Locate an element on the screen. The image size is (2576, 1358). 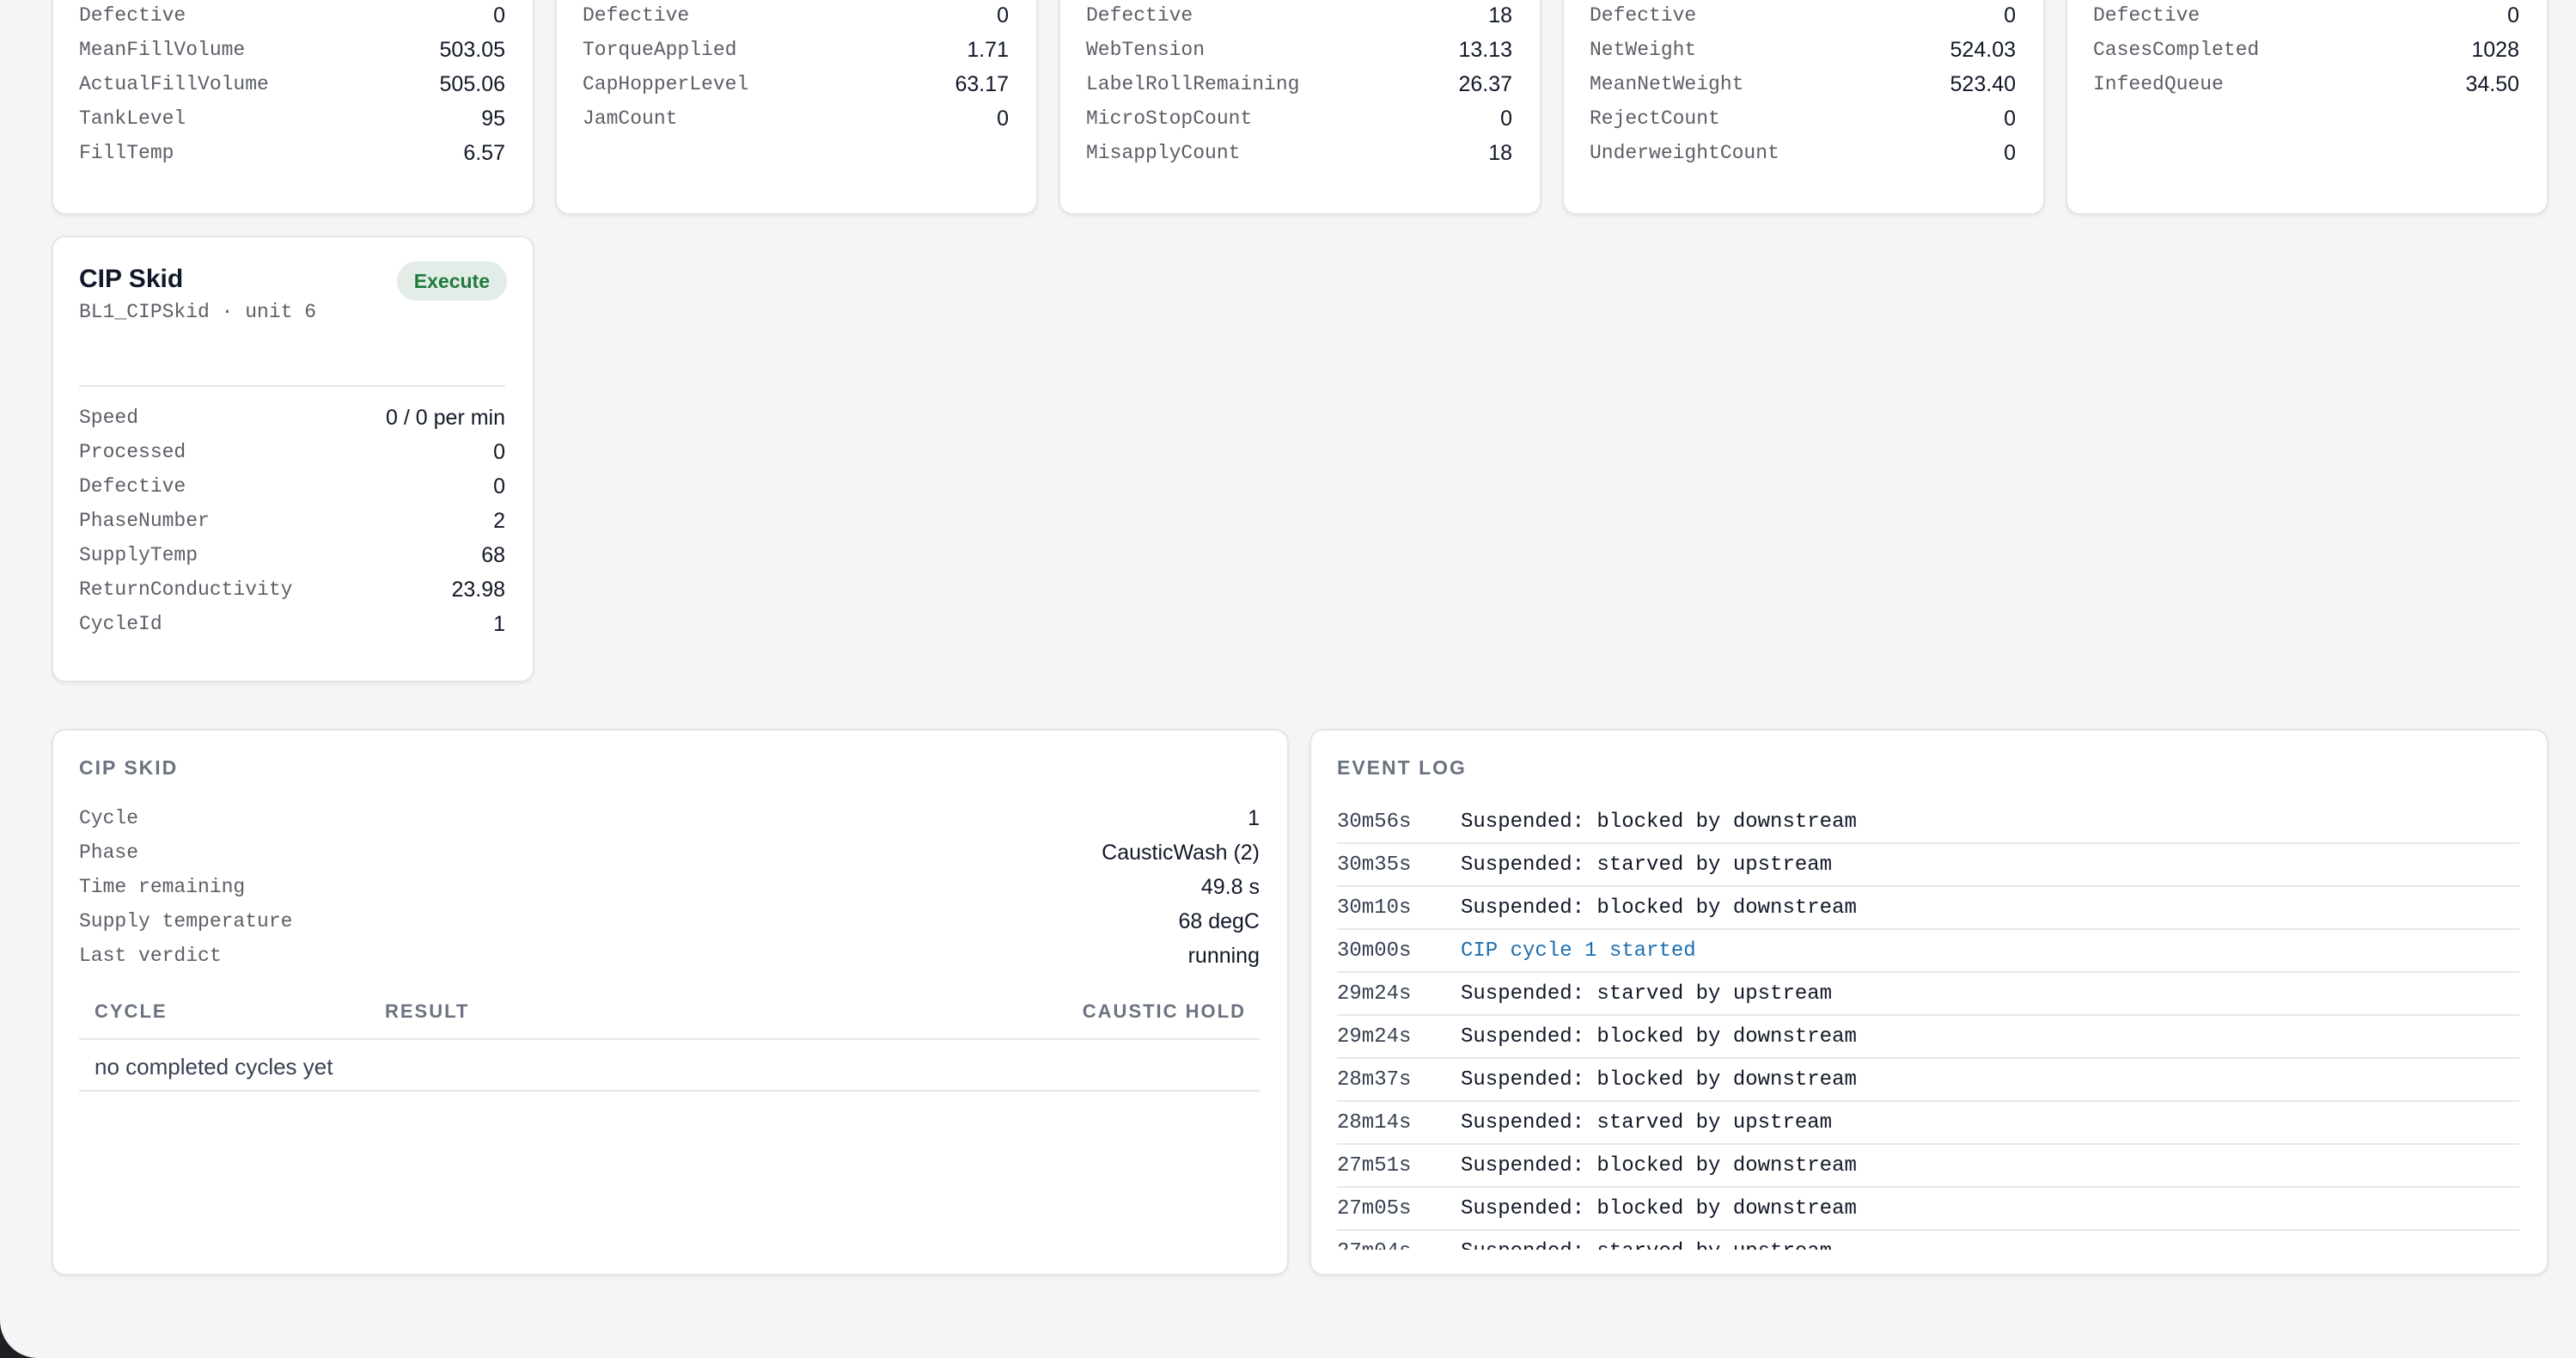
metric-value: 63.17 is located at coordinates (982, 84).